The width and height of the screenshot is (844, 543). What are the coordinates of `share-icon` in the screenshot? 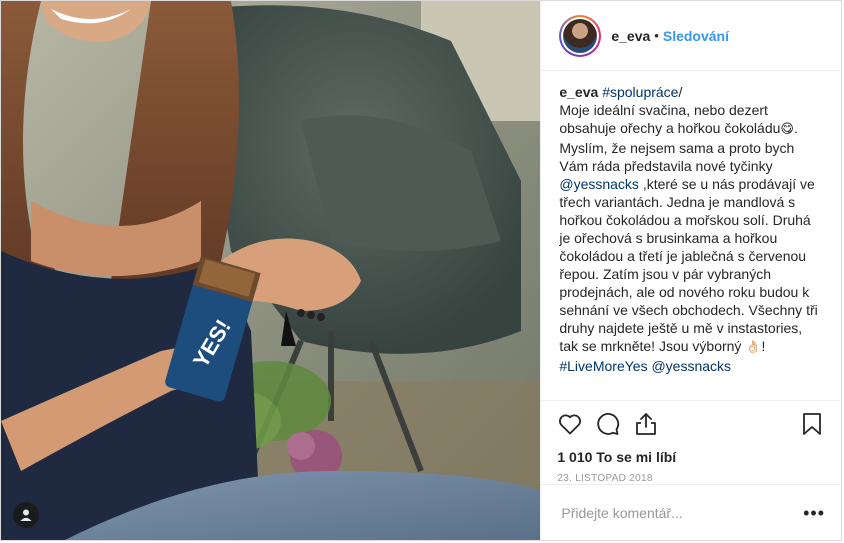 It's located at (646, 424).